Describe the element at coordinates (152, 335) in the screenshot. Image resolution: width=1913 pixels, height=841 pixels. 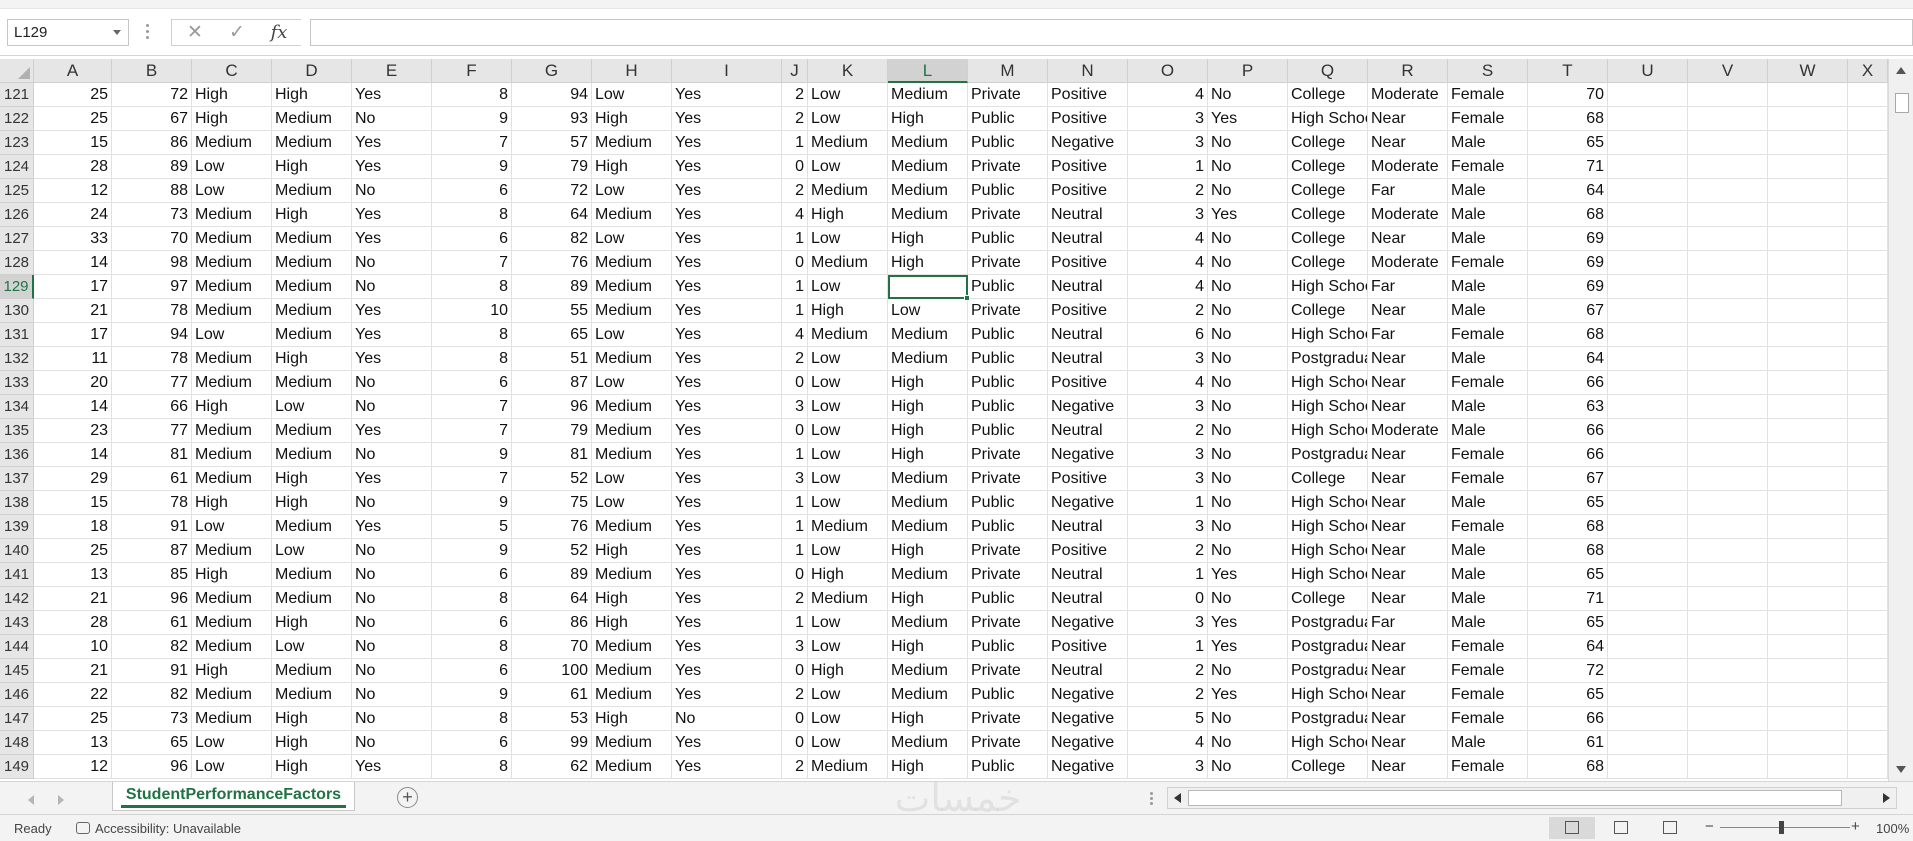
I see `cell: 94` at that location.